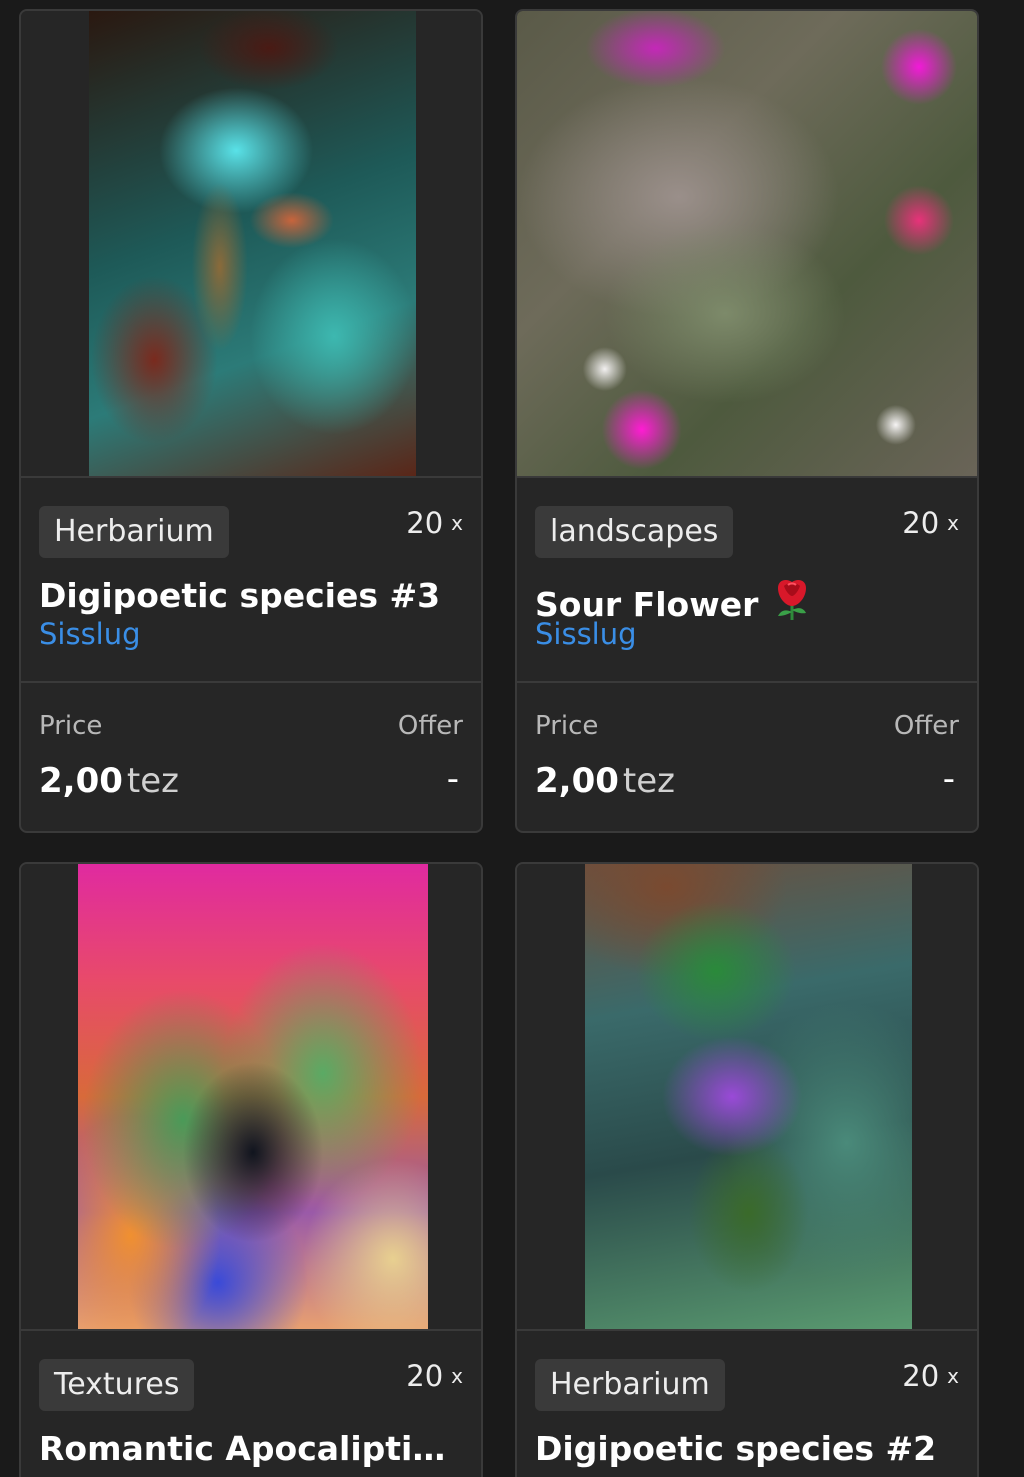 This screenshot has height=1477, width=1024. I want to click on card-info: landscapes 20 x Sour Flower Sisslug, so click(747, 580).